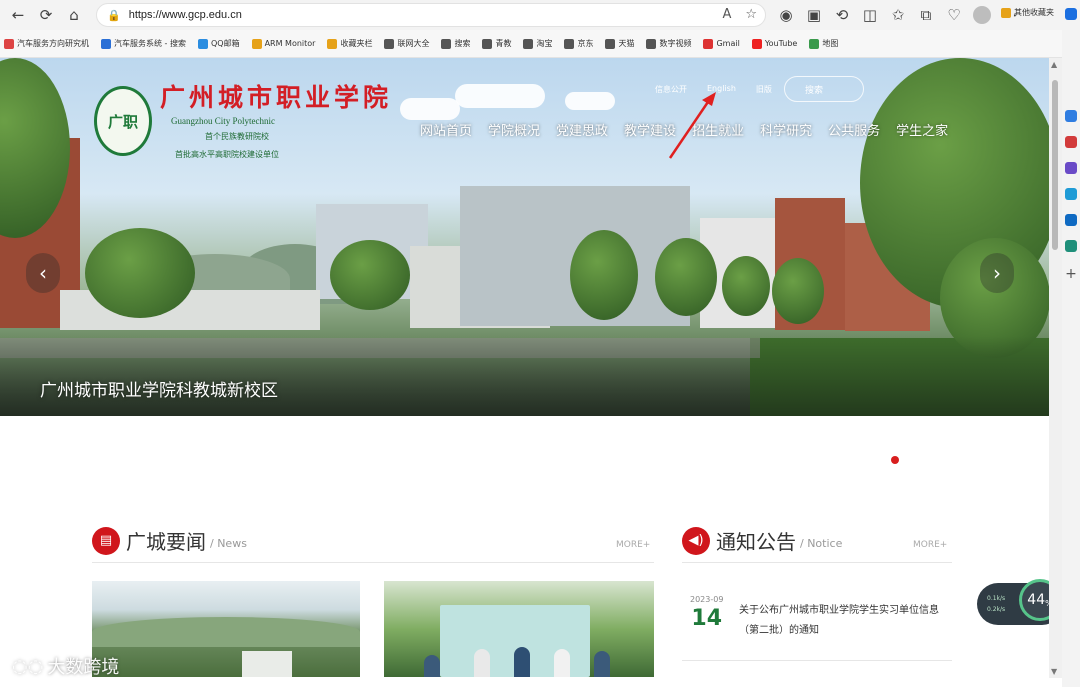 The width and height of the screenshot is (1080, 687). I want to click on favorites-icon: ✩, so click(898, 15).